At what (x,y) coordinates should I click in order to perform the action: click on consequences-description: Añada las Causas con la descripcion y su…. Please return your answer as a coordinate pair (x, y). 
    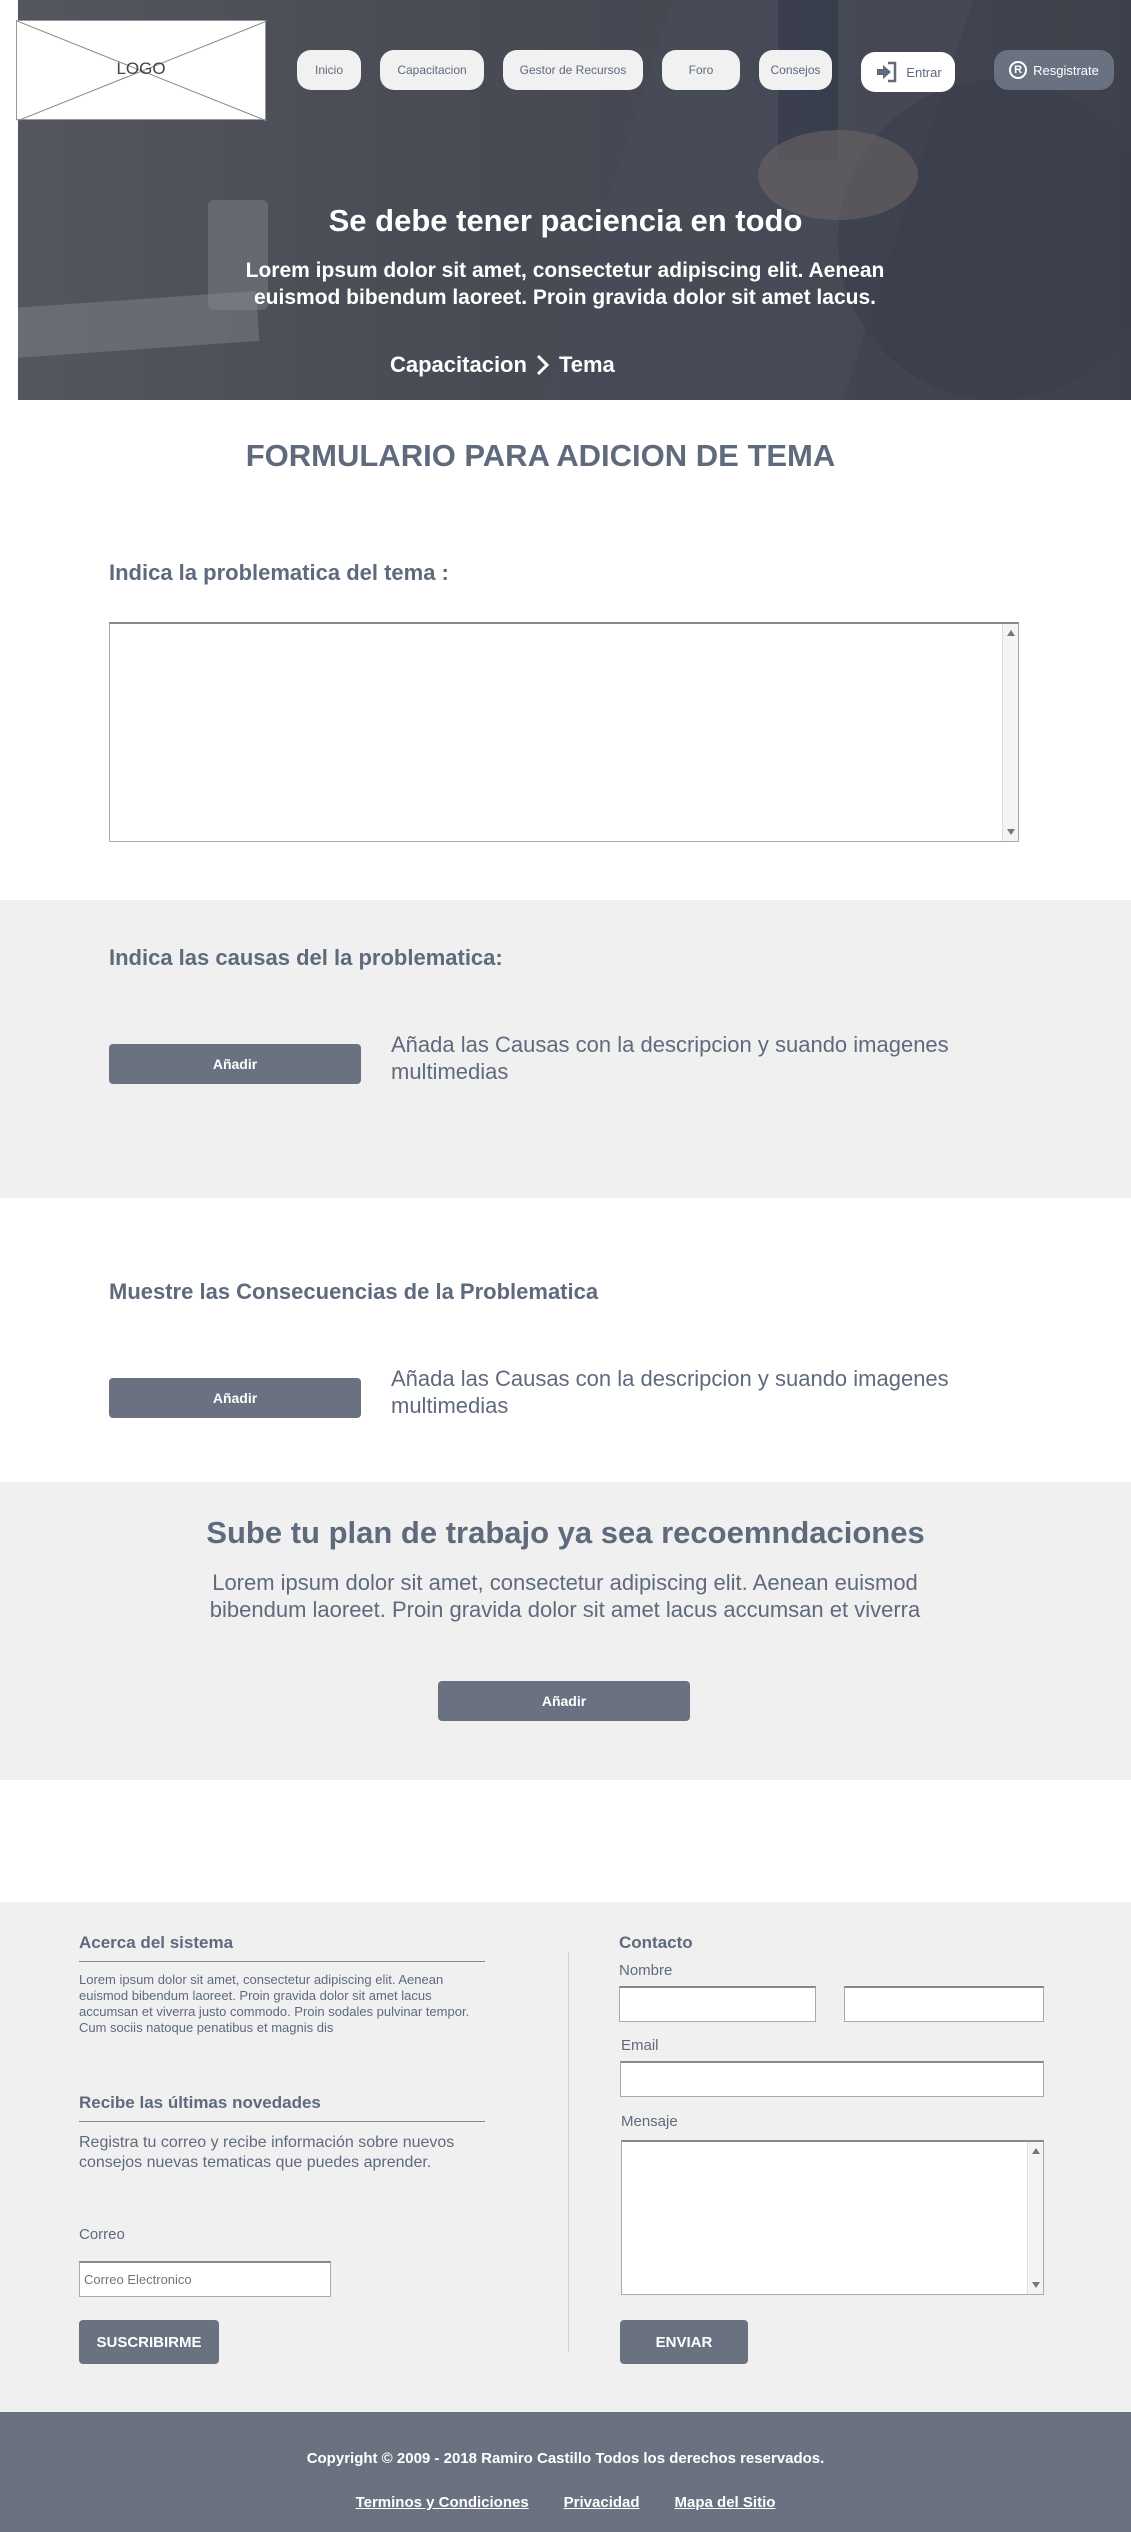
    Looking at the image, I should click on (670, 1392).